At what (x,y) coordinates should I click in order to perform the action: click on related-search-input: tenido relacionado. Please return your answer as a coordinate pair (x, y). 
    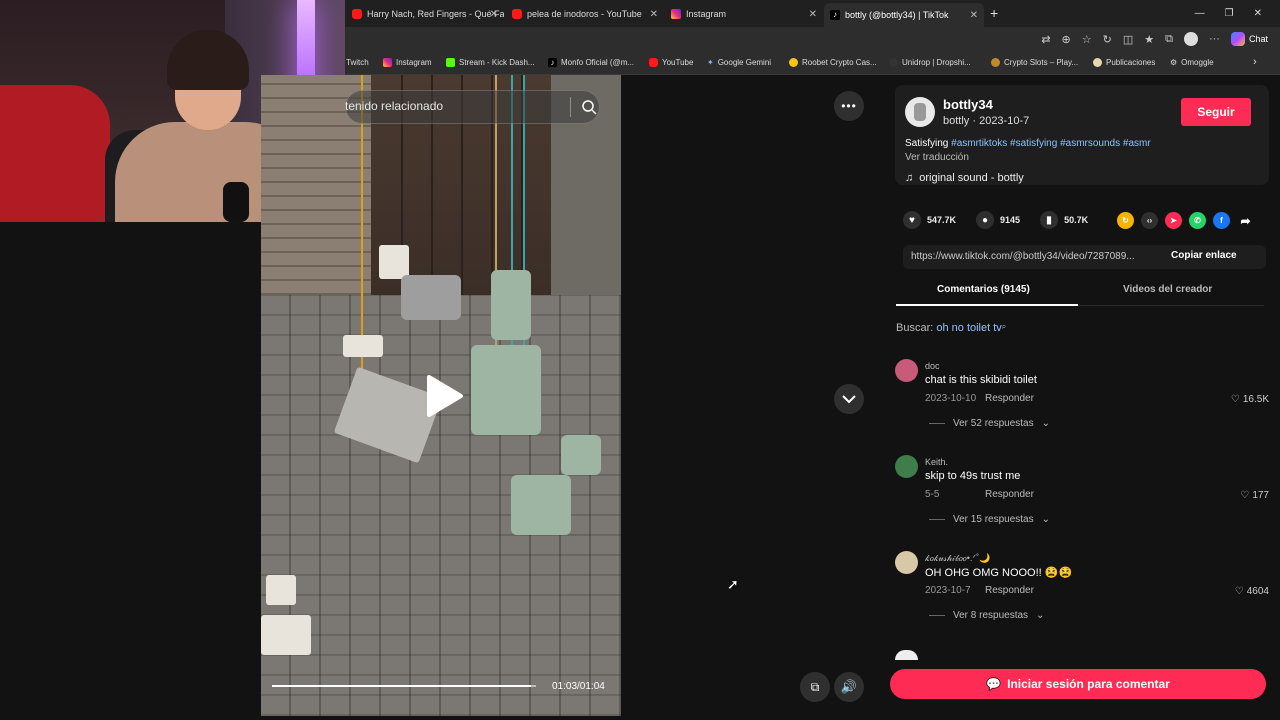
    Looking at the image, I should click on (394, 106).